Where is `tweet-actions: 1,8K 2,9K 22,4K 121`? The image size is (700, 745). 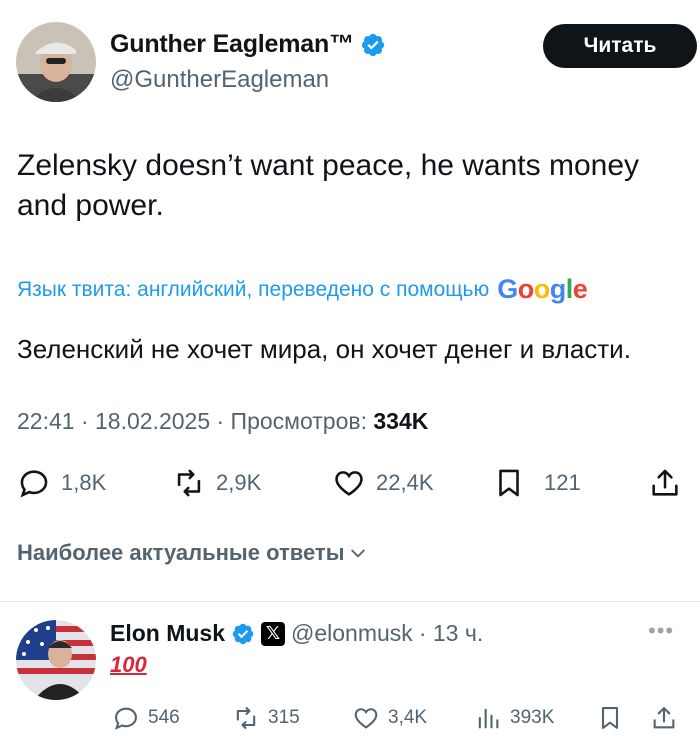
tweet-actions: 1,8K 2,9K 22,4K 121 is located at coordinates (350, 485).